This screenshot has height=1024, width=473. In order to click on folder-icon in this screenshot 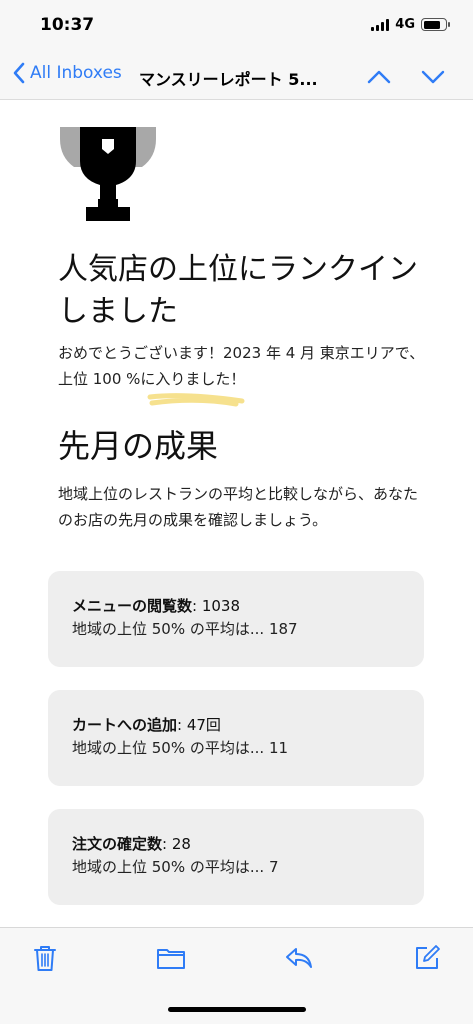, I will do `click(171, 958)`.